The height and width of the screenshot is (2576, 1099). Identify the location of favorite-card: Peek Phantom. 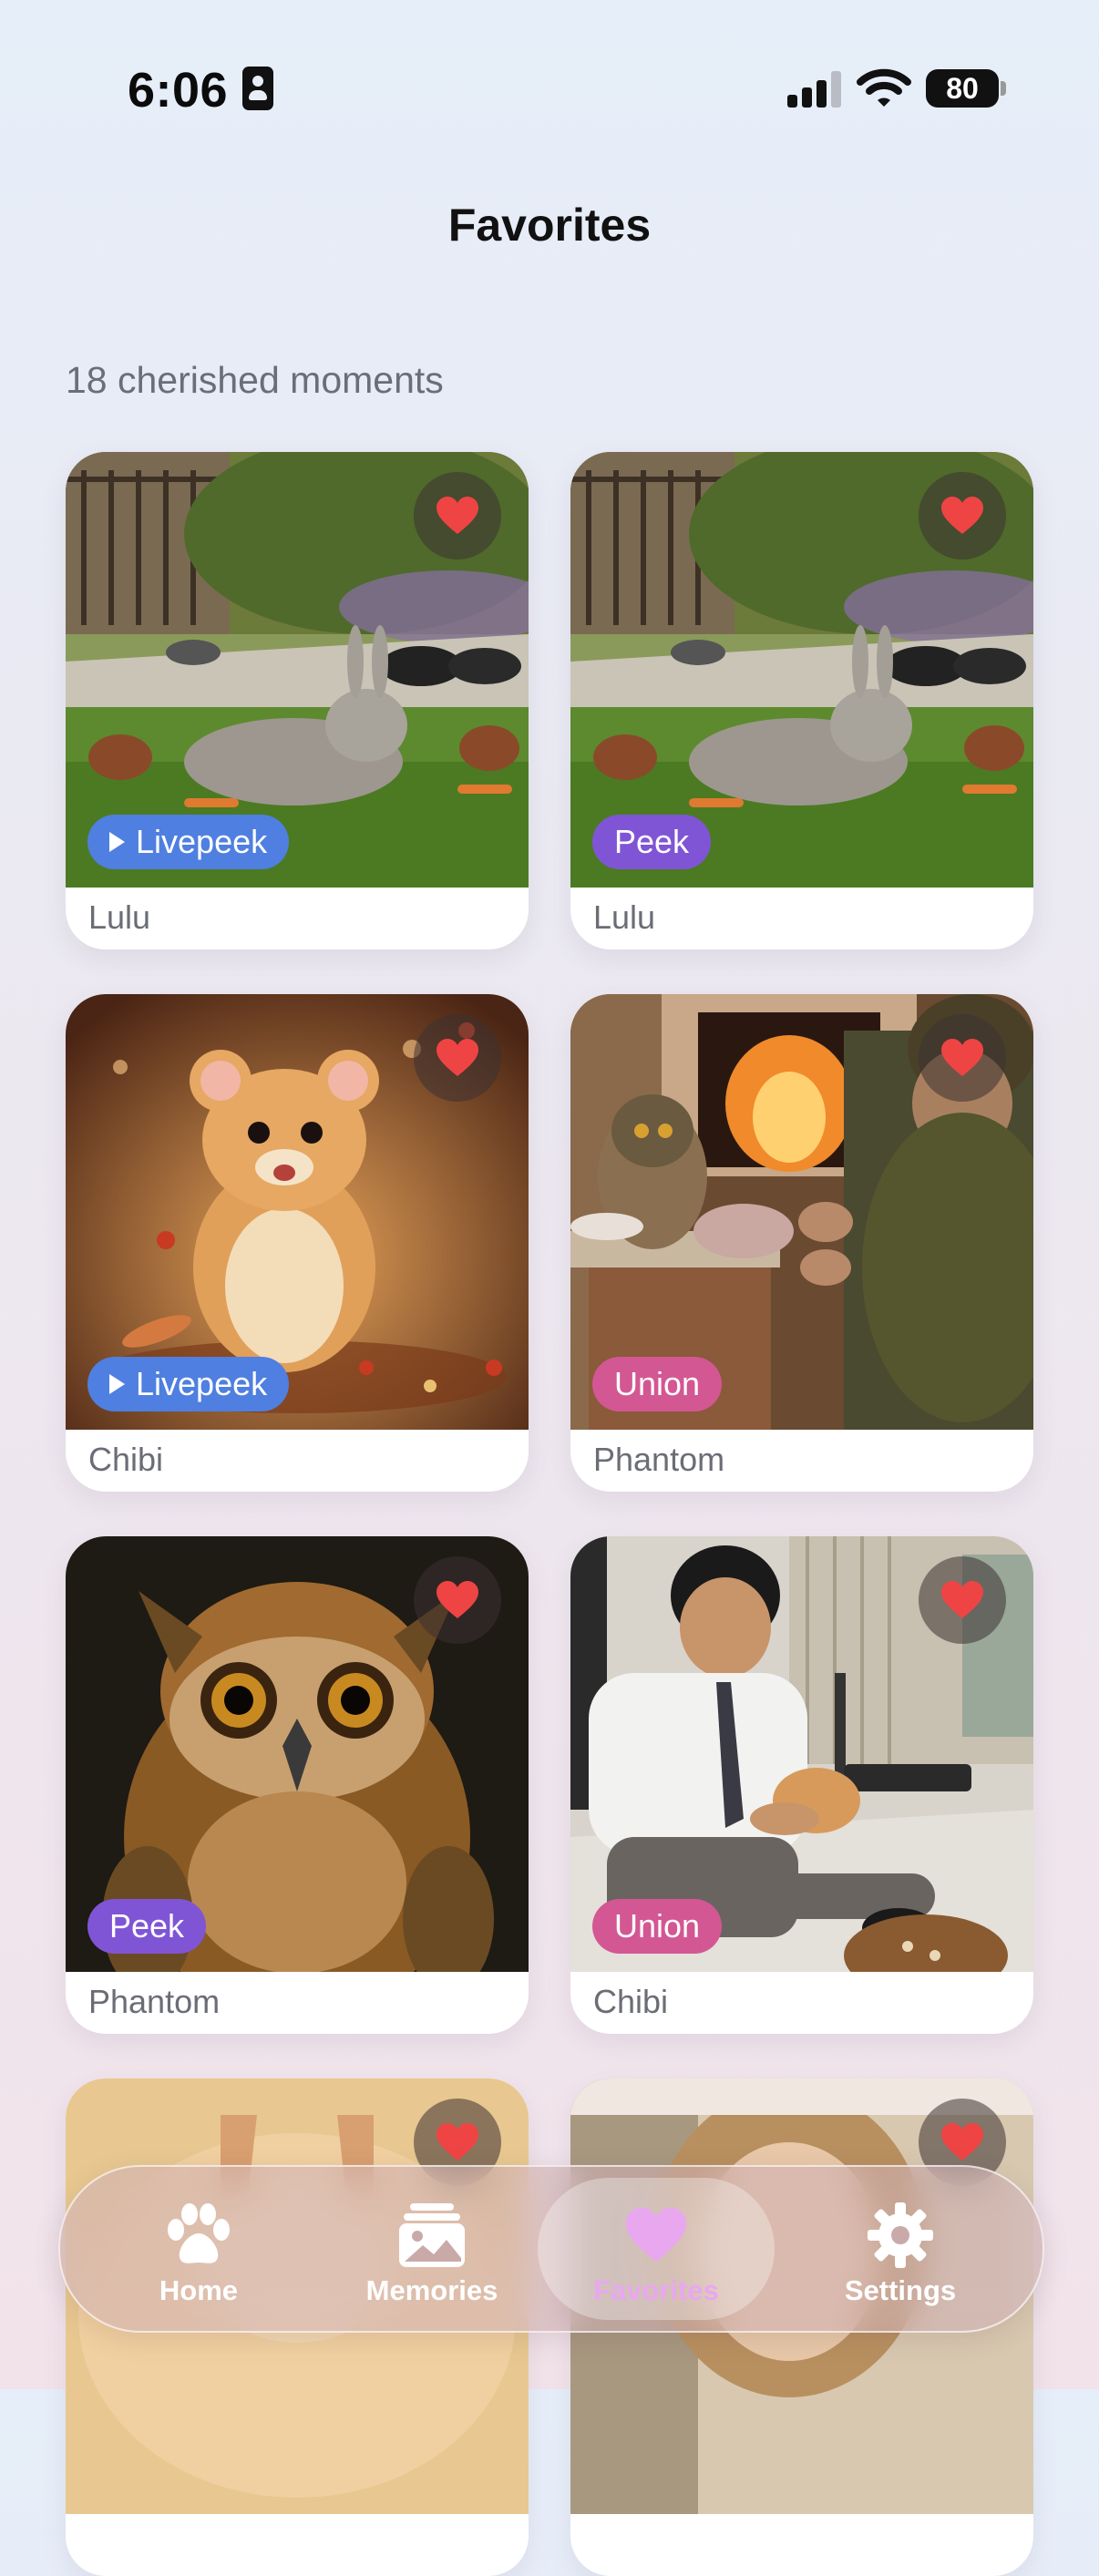
(298, 1785).